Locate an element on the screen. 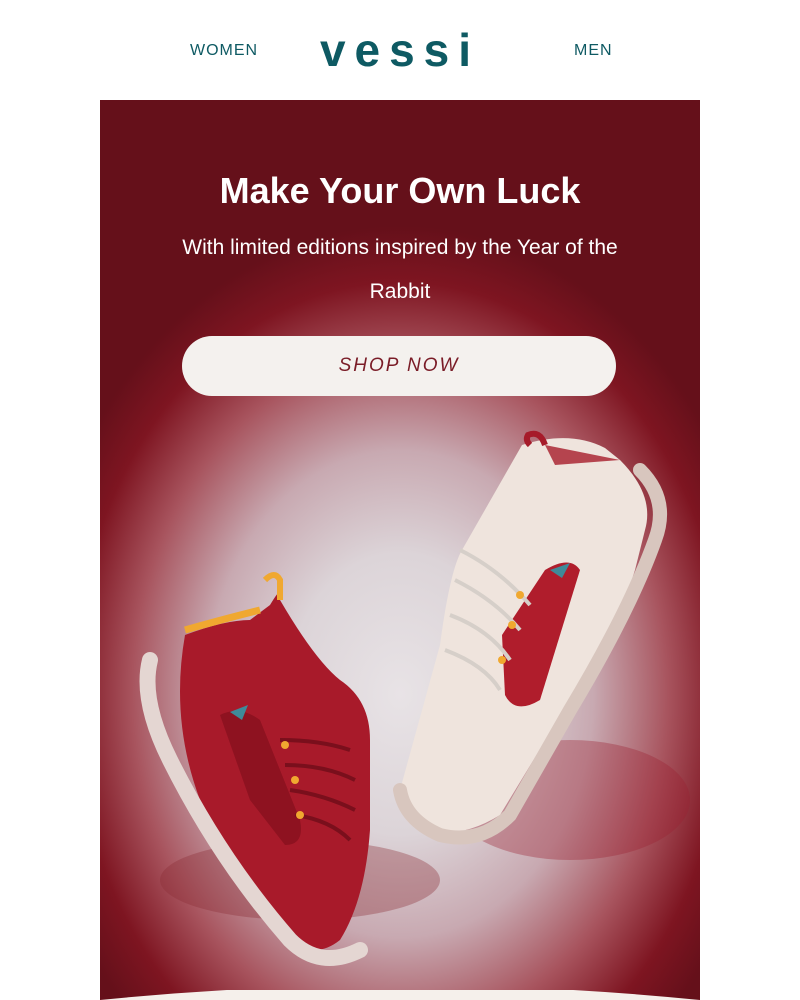 This screenshot has width=800, height=1000. vessi-logo: vessi is located at coordinates (400, 50).